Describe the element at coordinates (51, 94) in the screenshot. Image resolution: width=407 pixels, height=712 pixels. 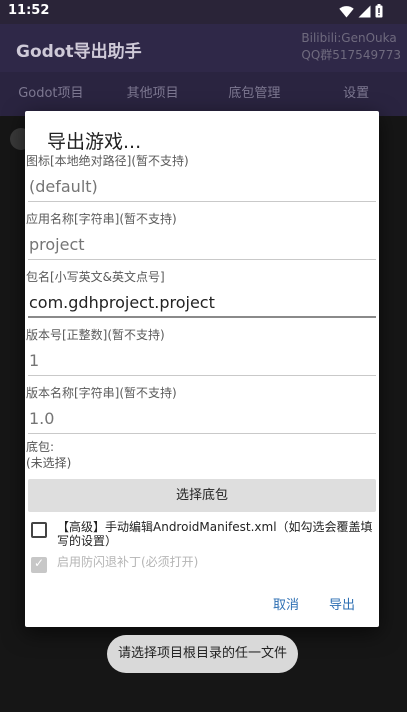
I see `tab-godot-projects: Godot项目` at that location.